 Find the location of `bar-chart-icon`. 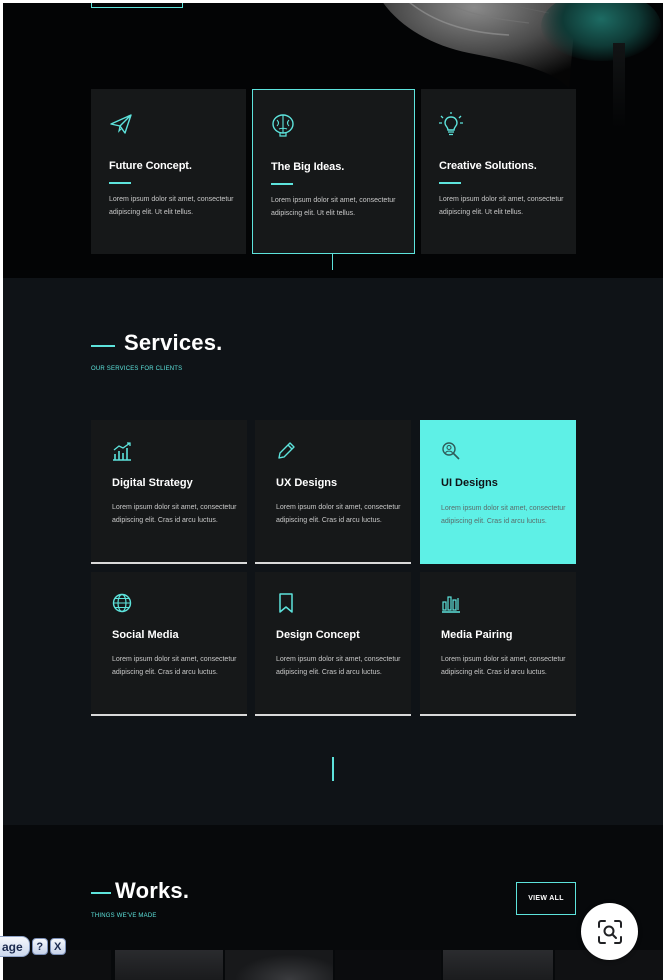

bar-chart-icon is located at coordinates (122, 451).